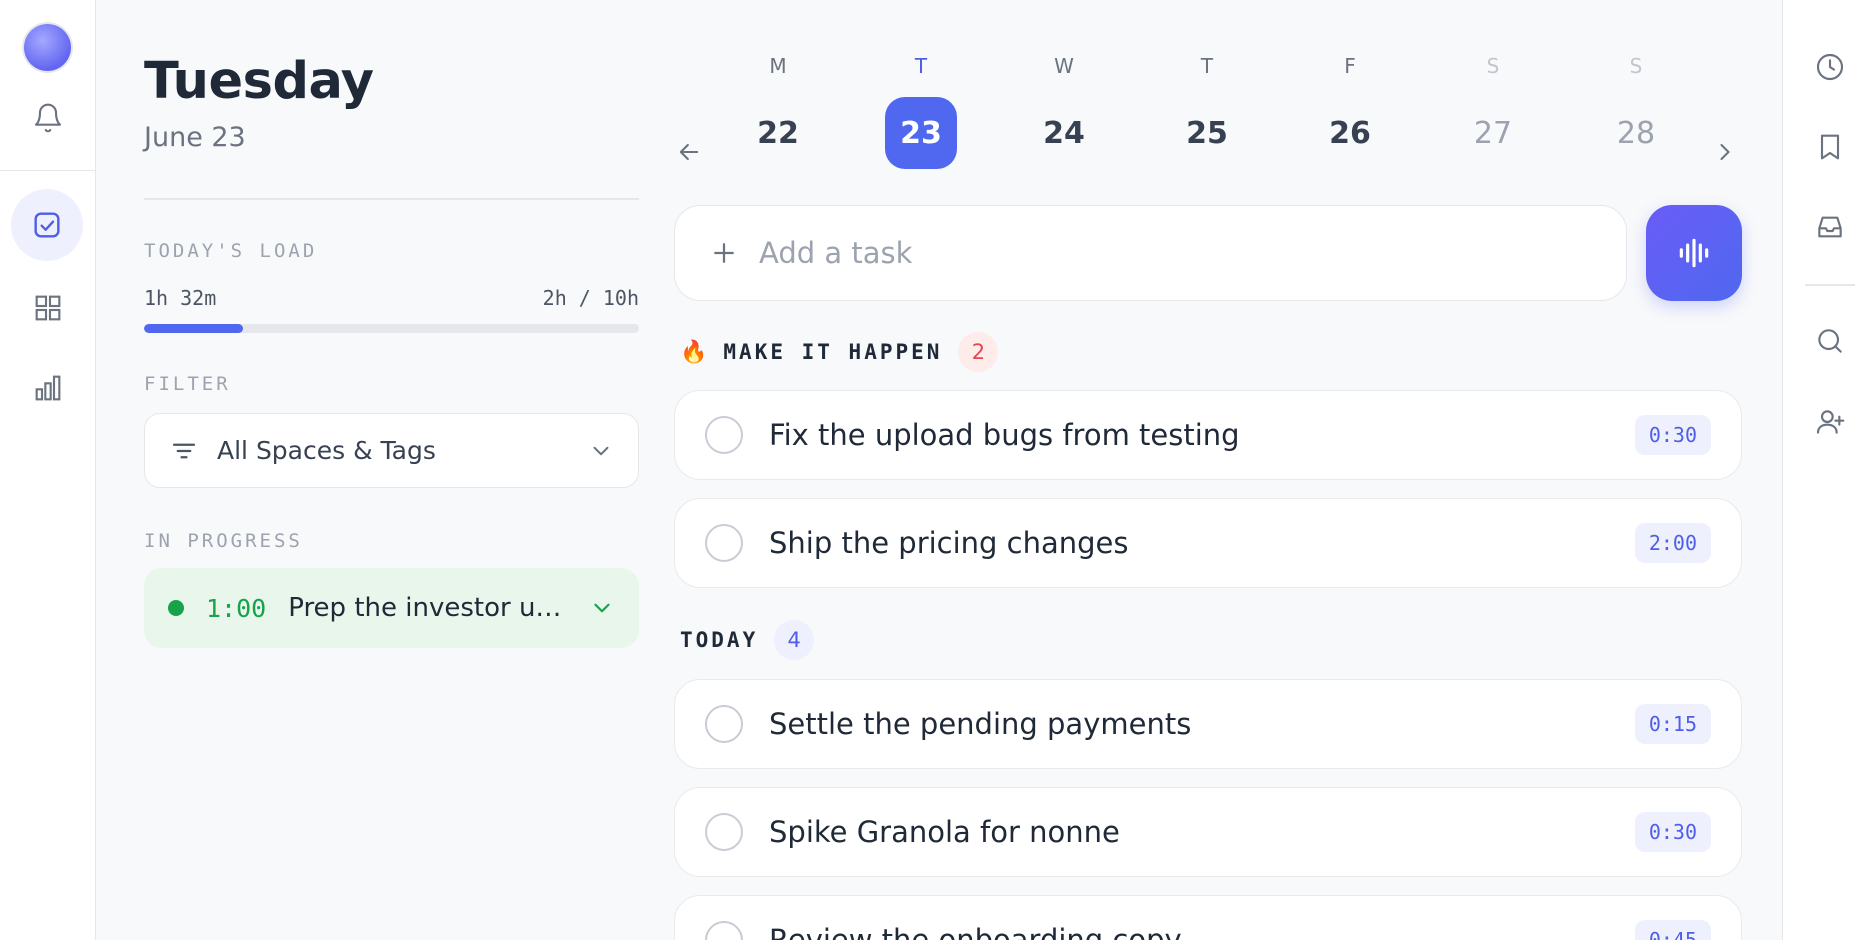 The height and width of the screenshot is (940, 1876). Describe the element at coordinates (719, 640) in the screenshot. I see `group-title: TODAY` at that location.